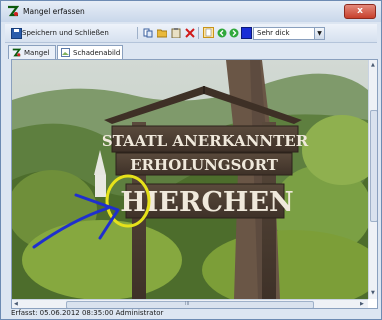 This screenshot has height=320, width=382. I want to click on tab-strip: Mangel Schadenabild, so click(193, 52).